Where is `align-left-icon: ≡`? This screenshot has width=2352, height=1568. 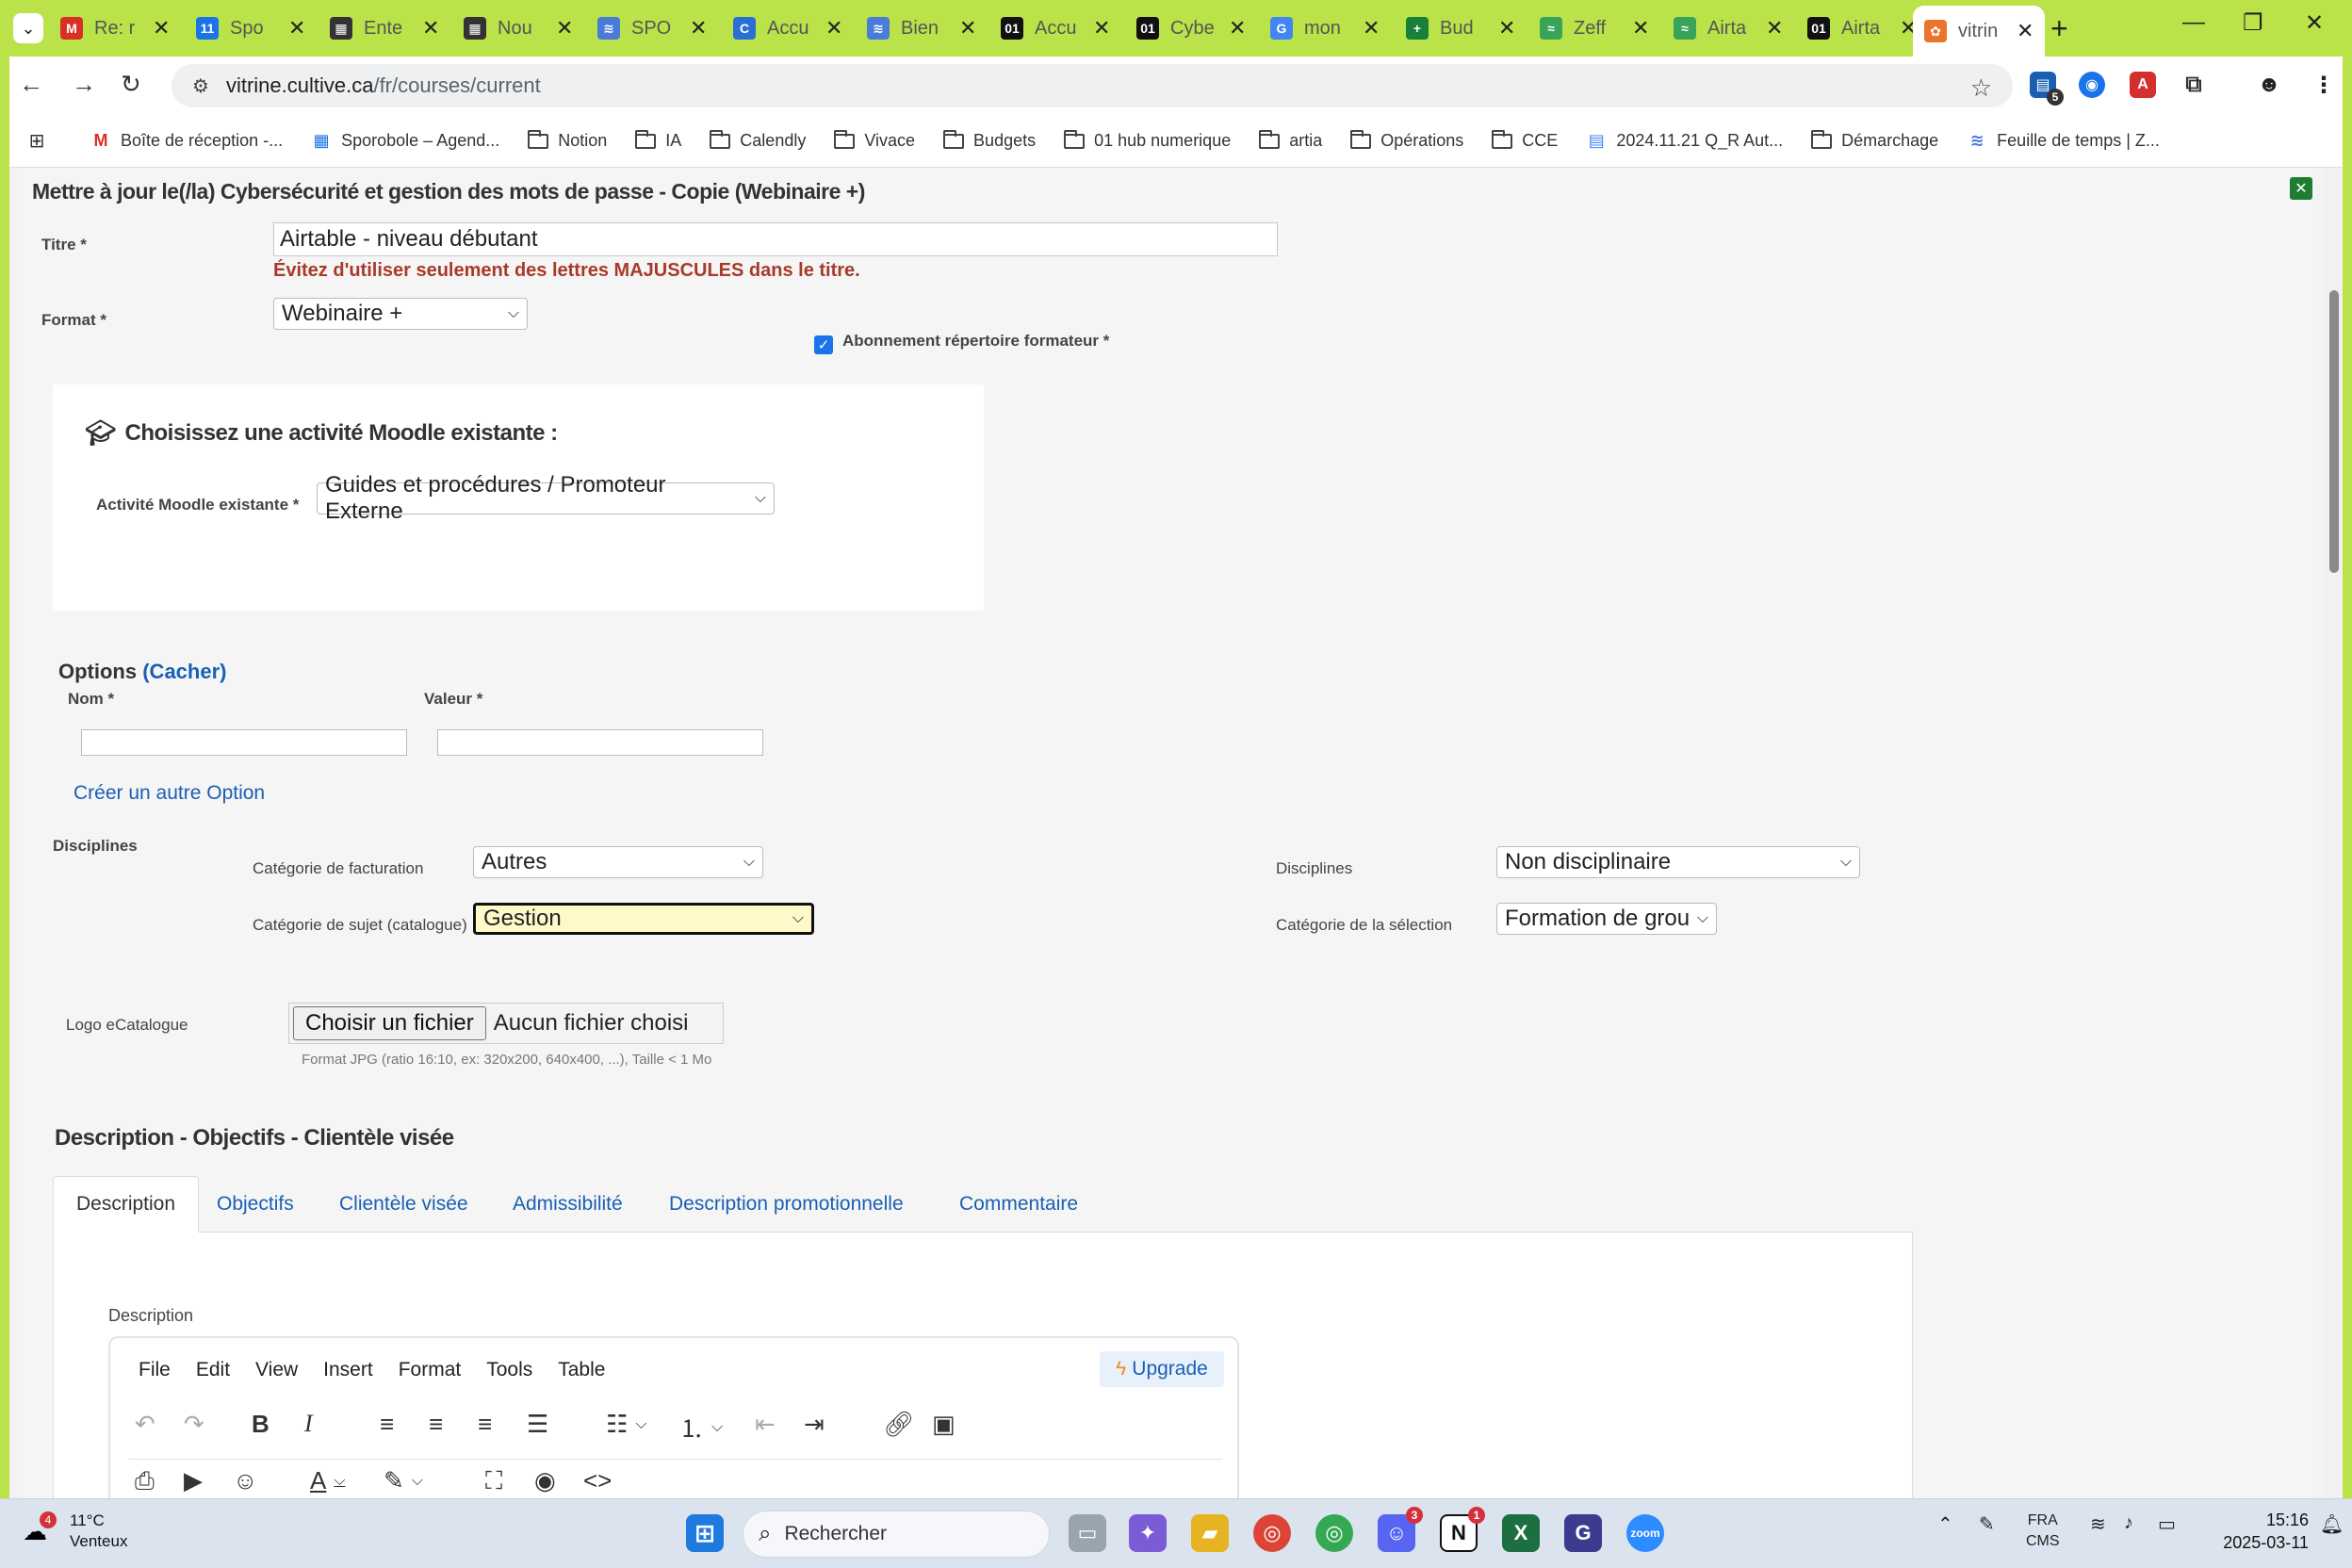 align-left-icon: ≡ is located at coordinates (387, 1424).